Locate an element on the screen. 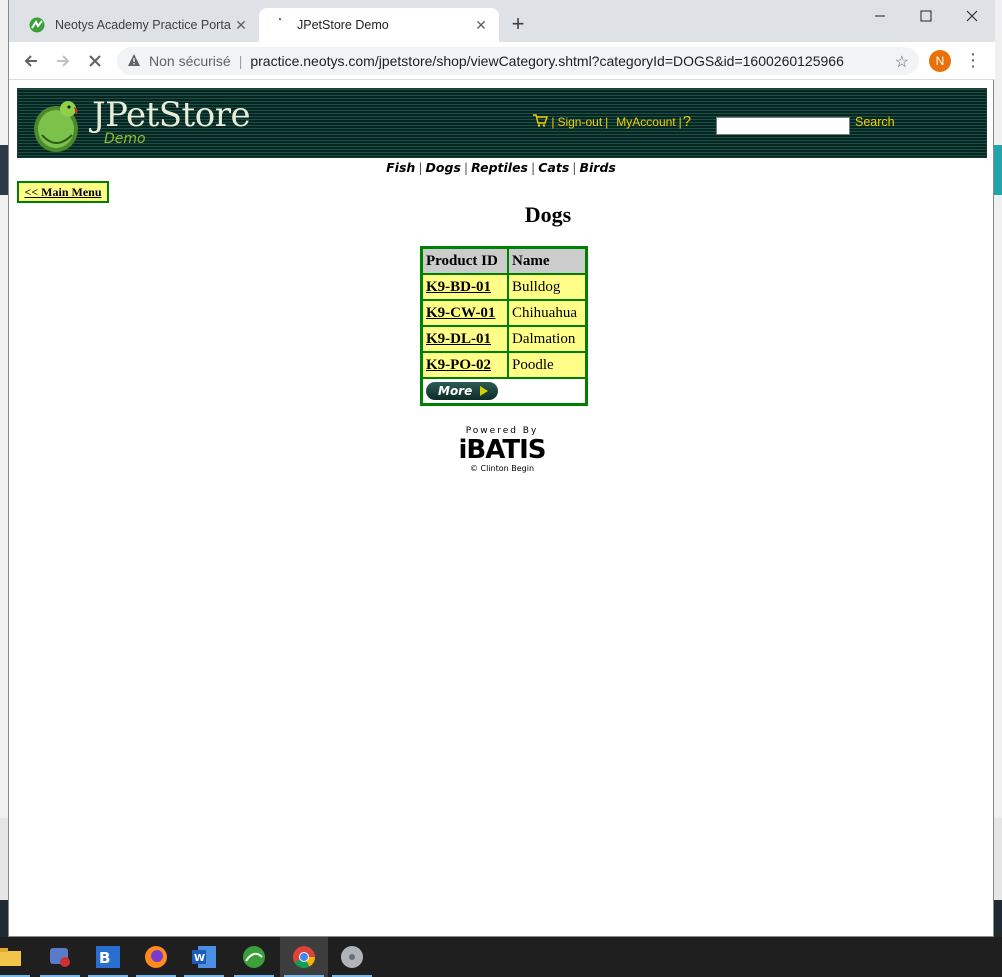 The width and height of the screenshot is (1002, 977). menu-kebab-icon: ⋮ is located at coordinates (973, 61).